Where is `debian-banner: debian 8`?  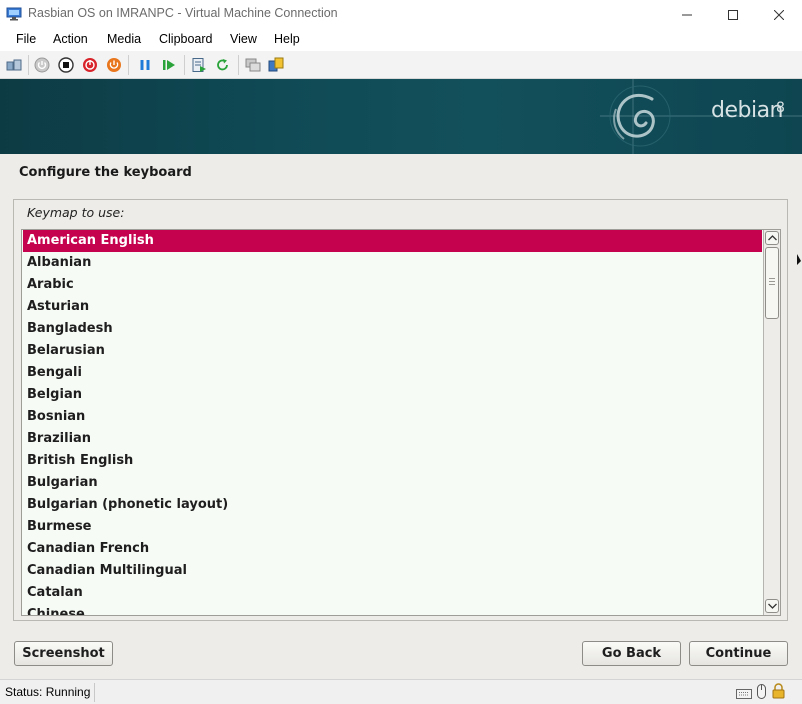 debian-banner: debian 8 is located at coordinates (401, 116).